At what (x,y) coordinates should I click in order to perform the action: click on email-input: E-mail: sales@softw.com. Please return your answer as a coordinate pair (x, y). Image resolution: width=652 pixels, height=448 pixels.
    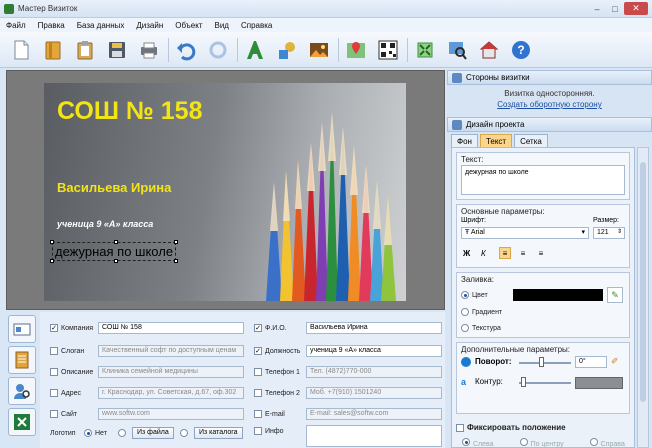
    Looking at the image, I should click on (374, 414).